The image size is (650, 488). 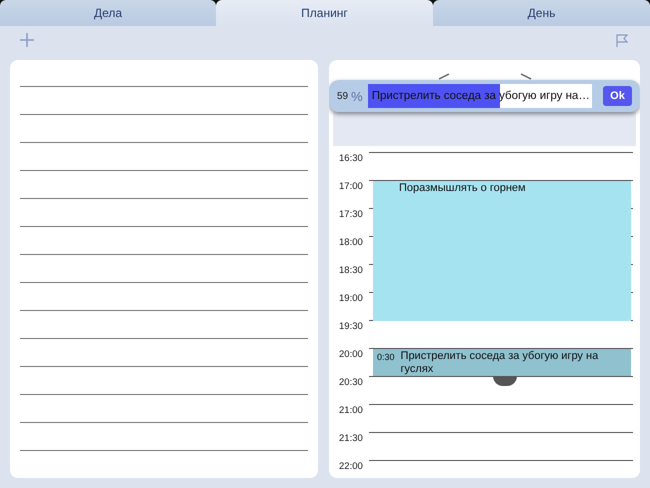 What do you see at coordinates (500, 362) in the screenshot?
I see `event-title: Пристрелить соседа за убогую игру на гуслях` at bounding box center [500, 362].